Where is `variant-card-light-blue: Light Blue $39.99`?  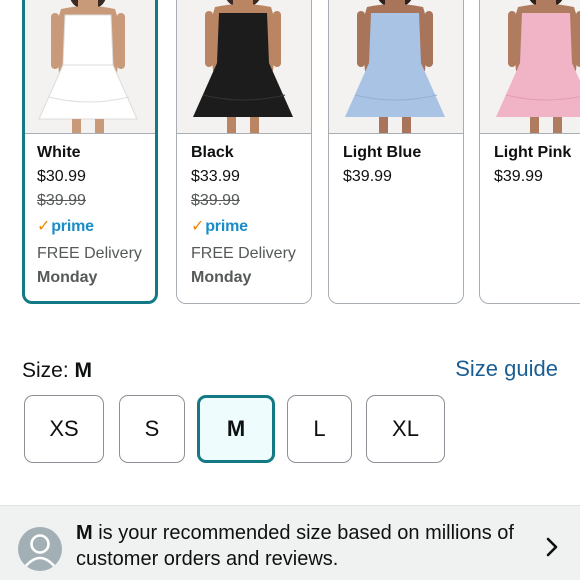 variant-card-light-blue: Light Blue $39.99 is located at coordinates (396, 152).